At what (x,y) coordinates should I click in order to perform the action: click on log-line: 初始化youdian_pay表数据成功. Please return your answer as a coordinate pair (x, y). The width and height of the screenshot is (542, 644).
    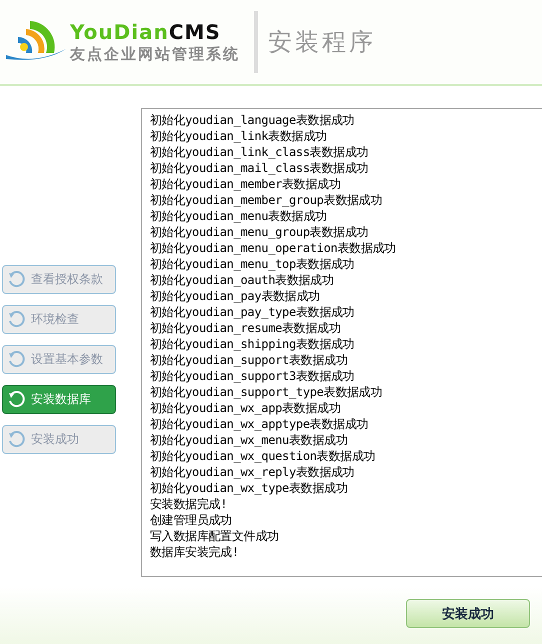
    Looking at the image, I should click on (235, 296).